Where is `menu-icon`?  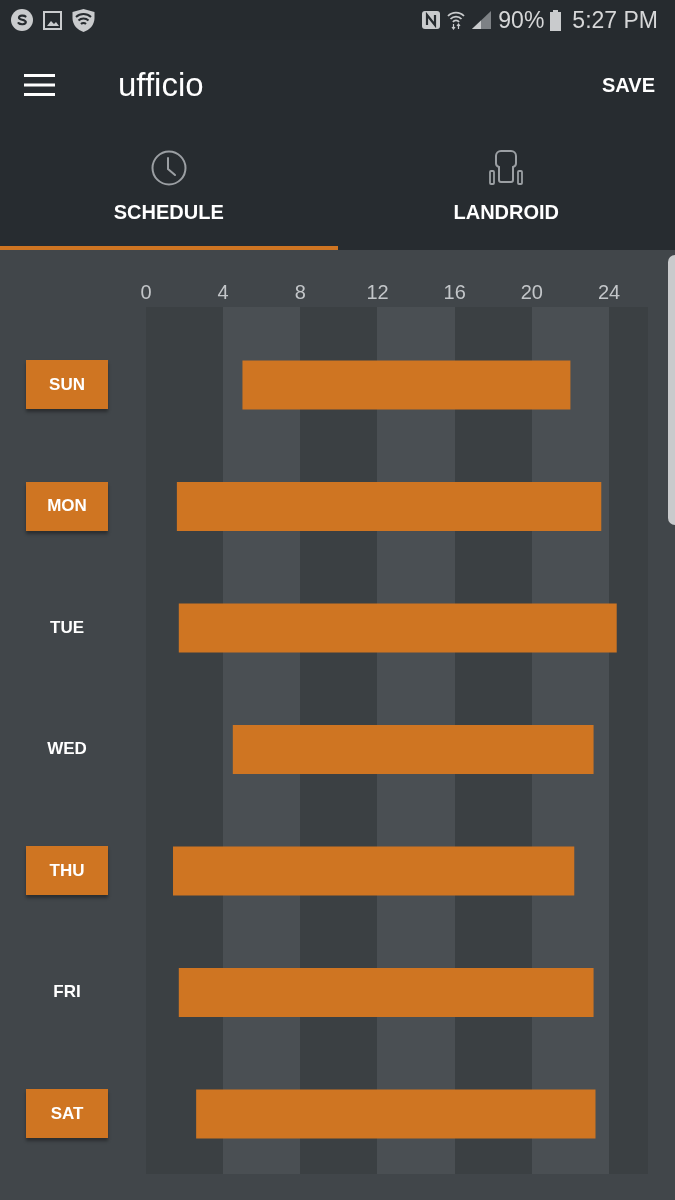 menu-icon is located at coordinates (39, 85).